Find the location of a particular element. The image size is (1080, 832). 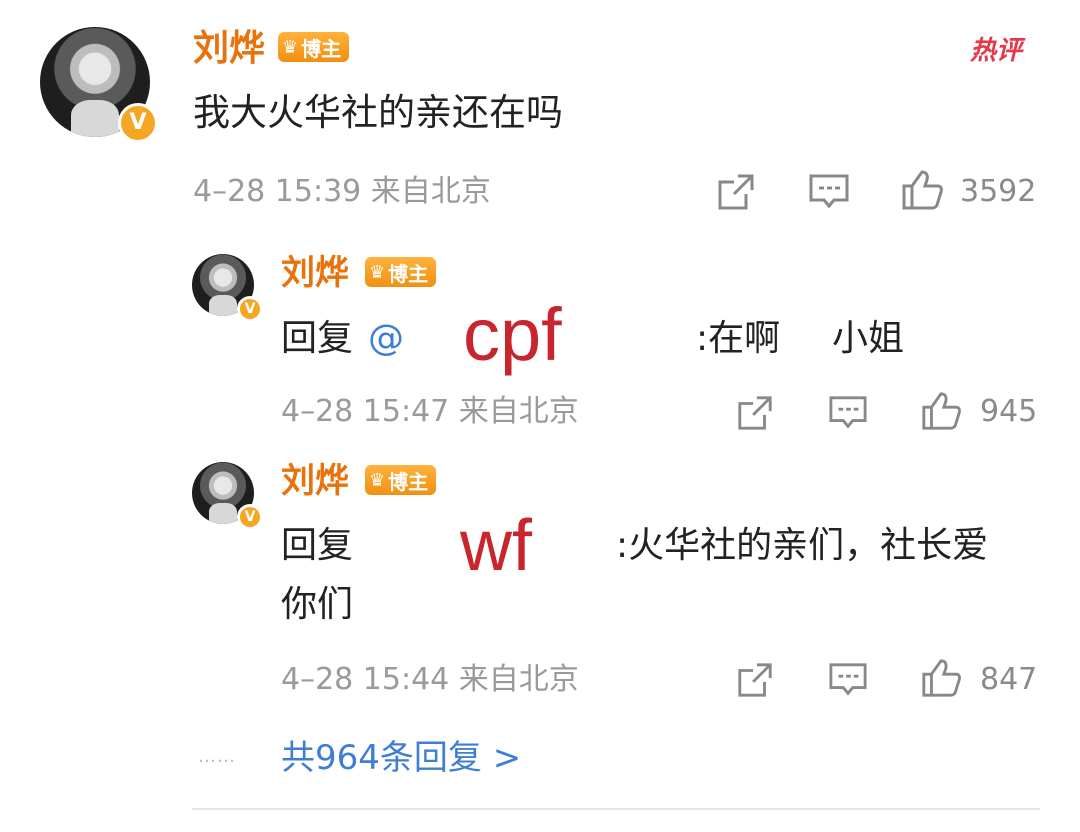

like-count: 847 is located at coordinates (1009, 679).